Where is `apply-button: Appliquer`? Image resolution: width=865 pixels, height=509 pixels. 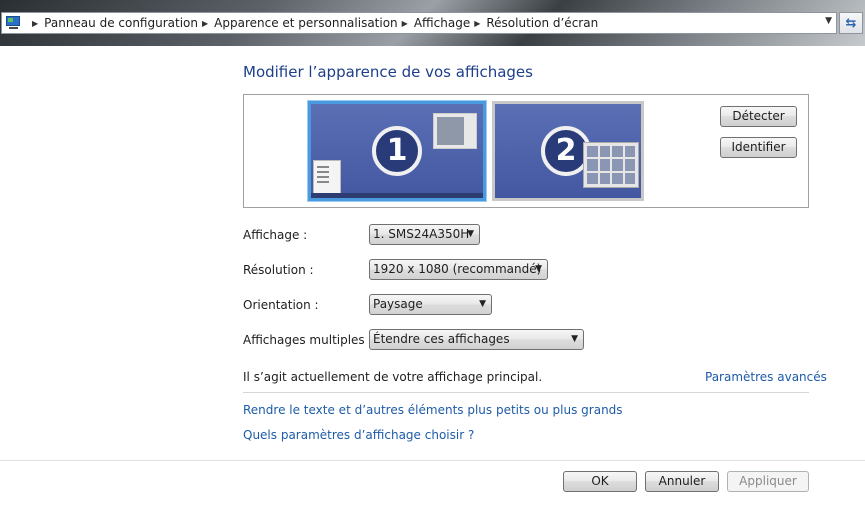 apply-button: Appliquer is located at coordinates (768, 481).